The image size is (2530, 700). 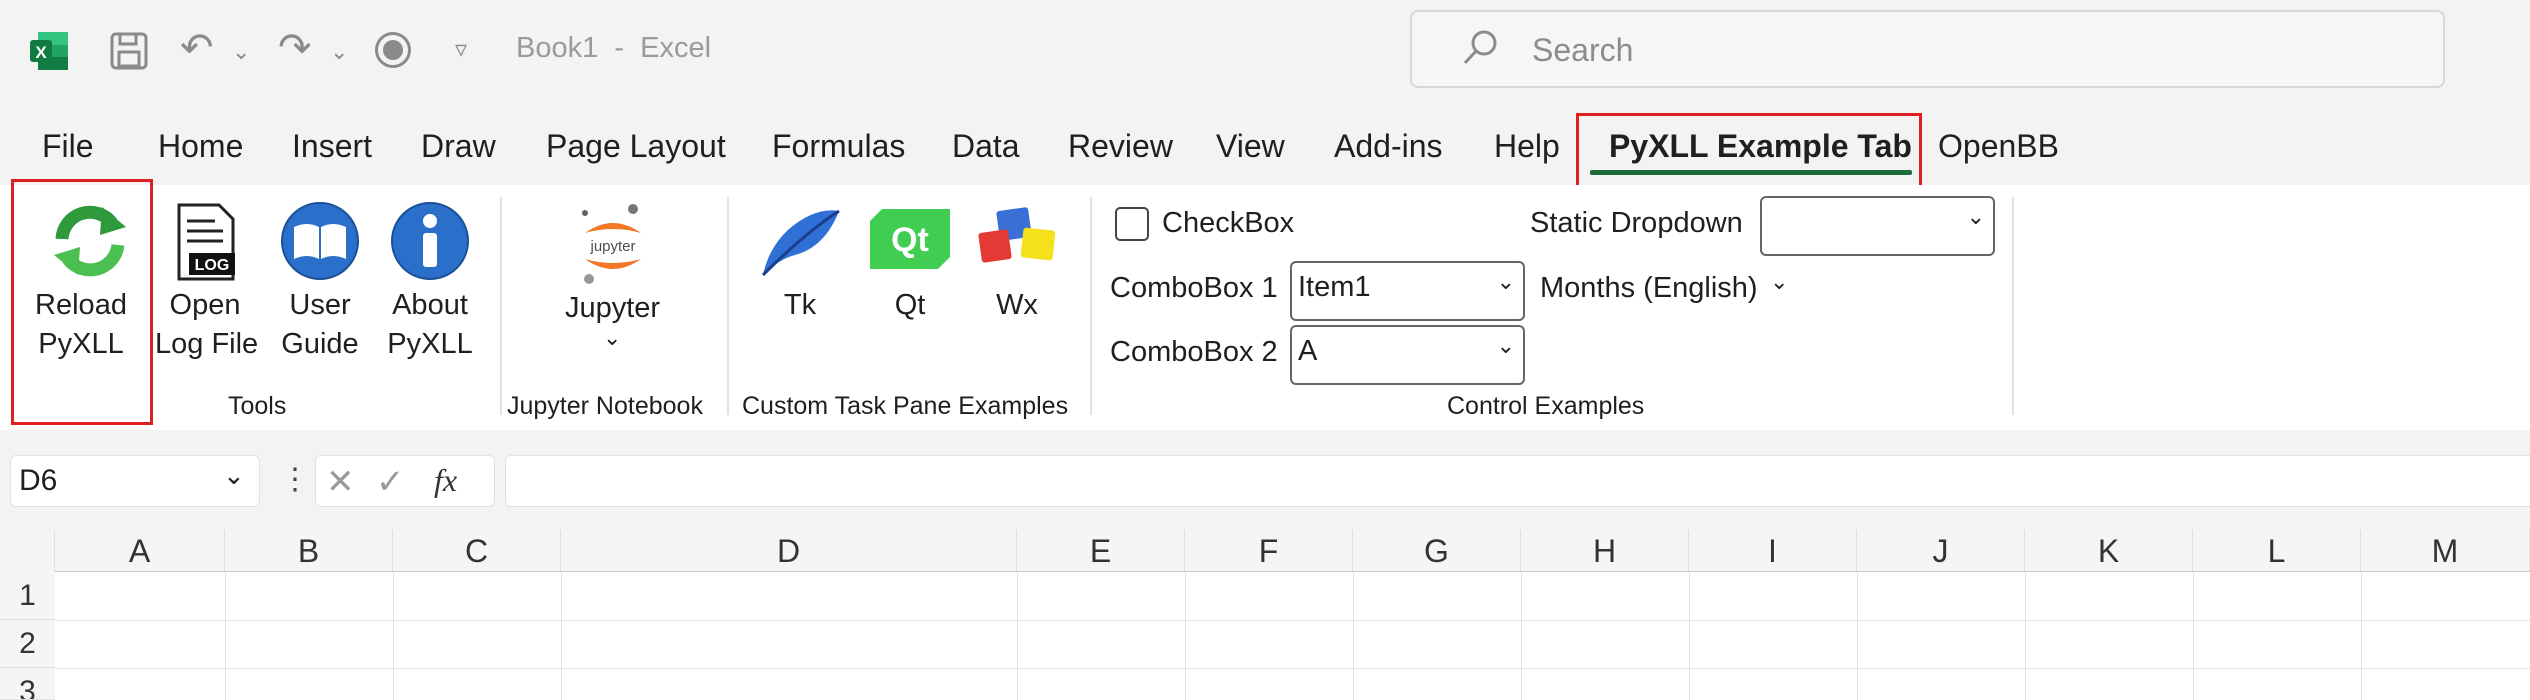 What do you see at coordinates (1649, 288) in the screenshot?
I see `months-dropdown-label: Months (English)` at bounding box center [1649, 288].